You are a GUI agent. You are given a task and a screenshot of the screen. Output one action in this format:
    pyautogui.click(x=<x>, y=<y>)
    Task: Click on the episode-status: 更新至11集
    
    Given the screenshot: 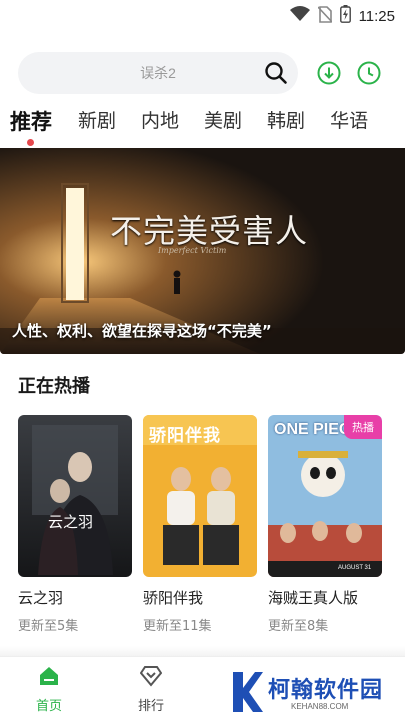 What is the action you would take?
    pyautogui.click(x=177, y=626)
    